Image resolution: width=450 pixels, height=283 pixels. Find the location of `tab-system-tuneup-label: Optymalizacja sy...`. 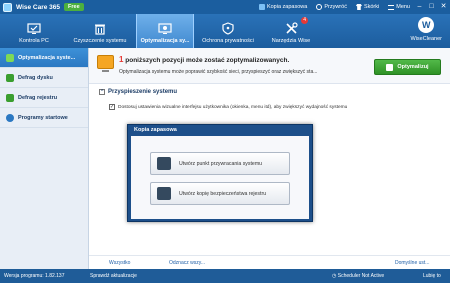

tab-system-tuneup-label: Optymalizacja sy... is located at coordinates (165, 41).